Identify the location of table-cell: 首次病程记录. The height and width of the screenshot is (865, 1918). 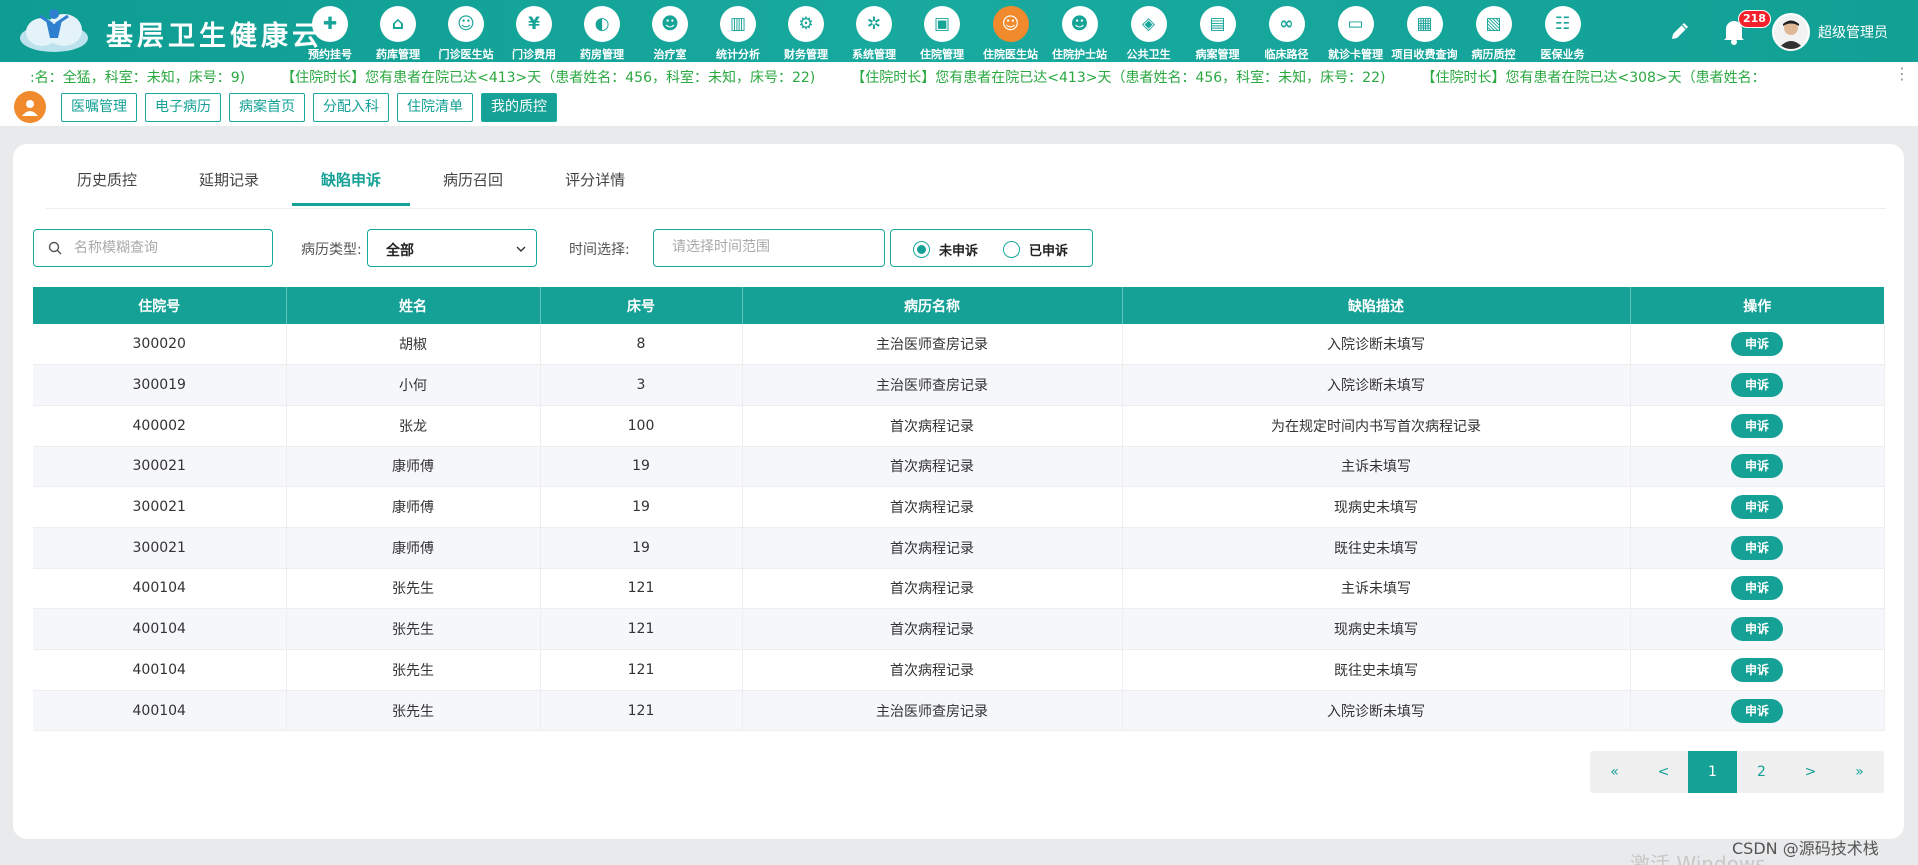
(932, 629).